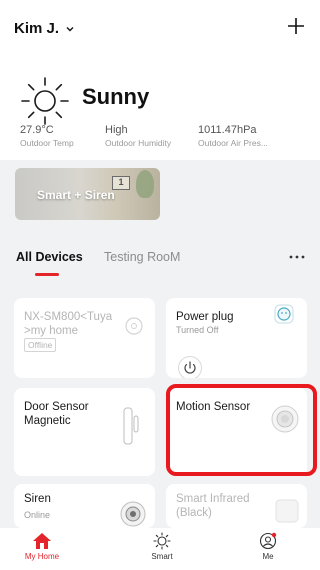 This screenshot has height=570, width=320. I want to click on bottom-navigation: My Home Smart Me, so click(160, 549).